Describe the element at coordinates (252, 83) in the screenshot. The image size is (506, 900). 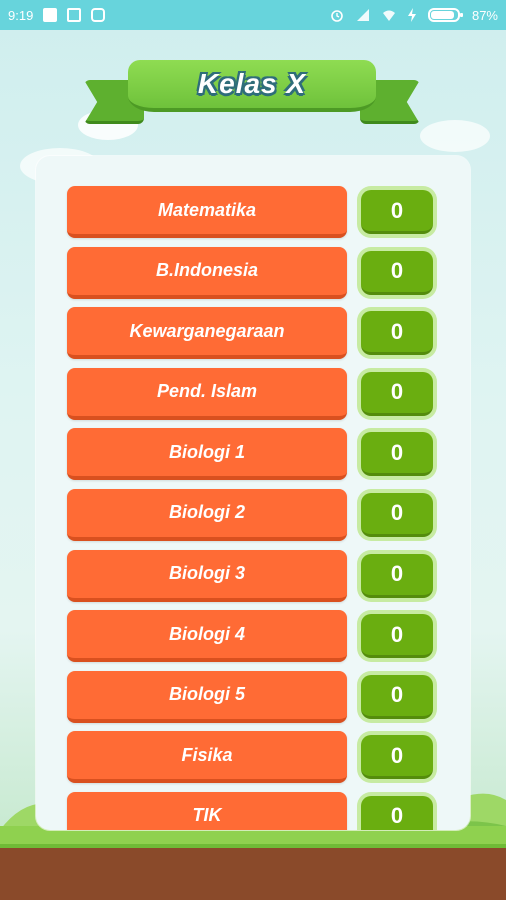
I see `page-title: Kelas X` at that location.